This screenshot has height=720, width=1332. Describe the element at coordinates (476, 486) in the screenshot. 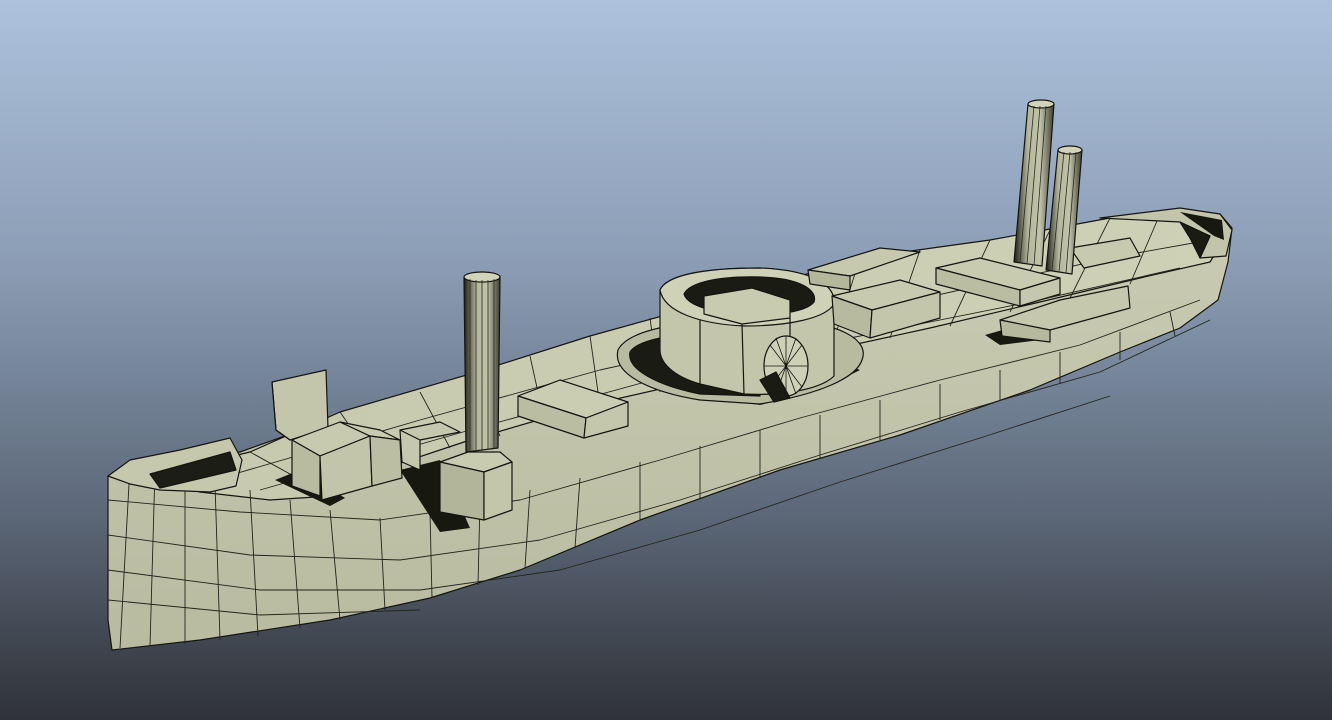

I see `funnel-base-housing` at that location.